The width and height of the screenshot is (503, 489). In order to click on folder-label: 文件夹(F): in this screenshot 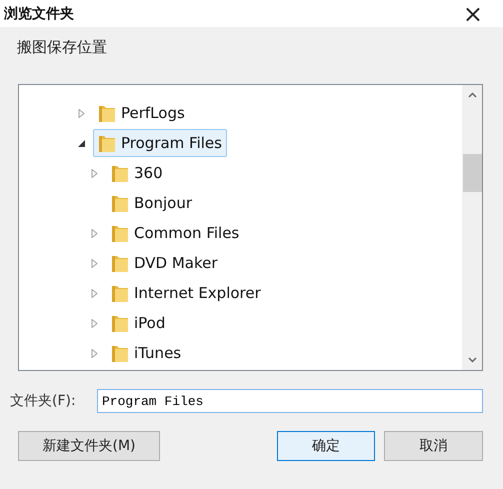, I will do `click(43, 401)`.